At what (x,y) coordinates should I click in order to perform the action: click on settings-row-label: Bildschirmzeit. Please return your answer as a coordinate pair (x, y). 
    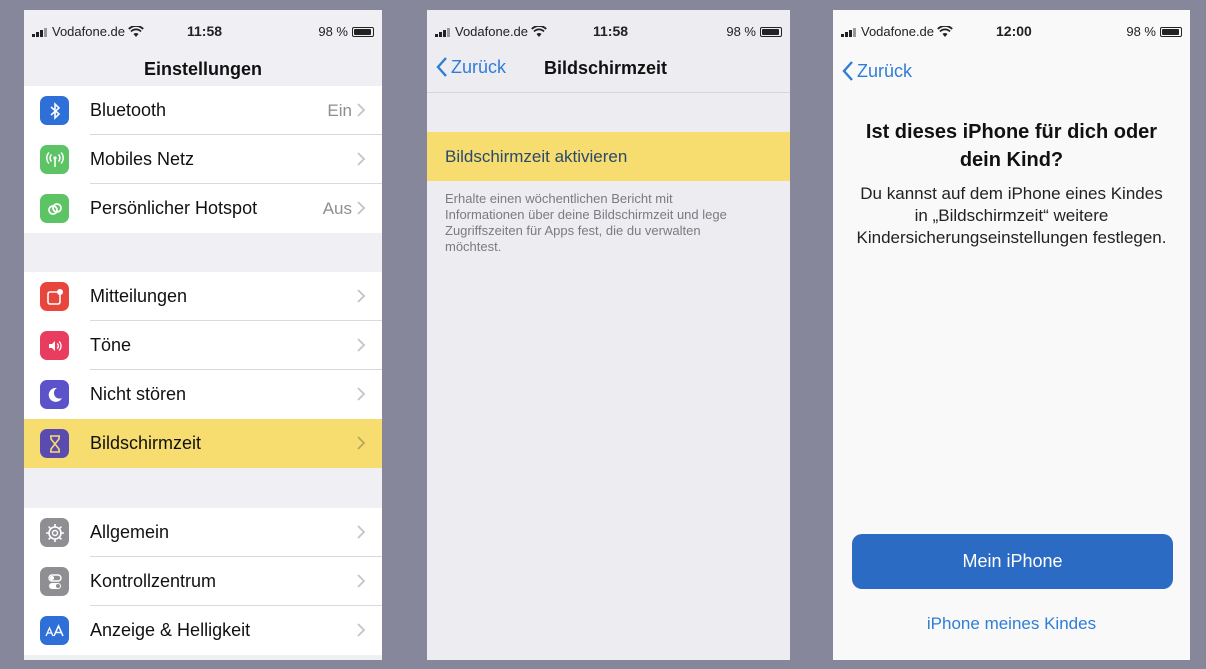
    Looking at the image, I should click on (146, 443).